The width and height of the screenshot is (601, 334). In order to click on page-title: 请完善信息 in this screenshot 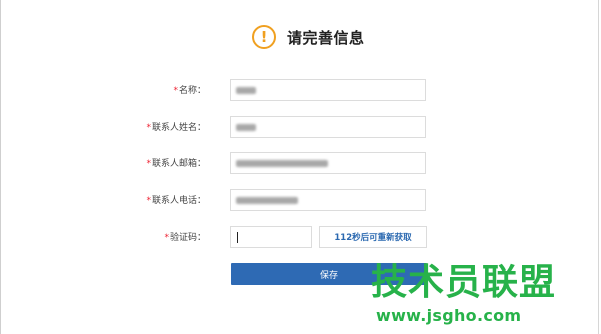, I will do `click(326, 37)`.